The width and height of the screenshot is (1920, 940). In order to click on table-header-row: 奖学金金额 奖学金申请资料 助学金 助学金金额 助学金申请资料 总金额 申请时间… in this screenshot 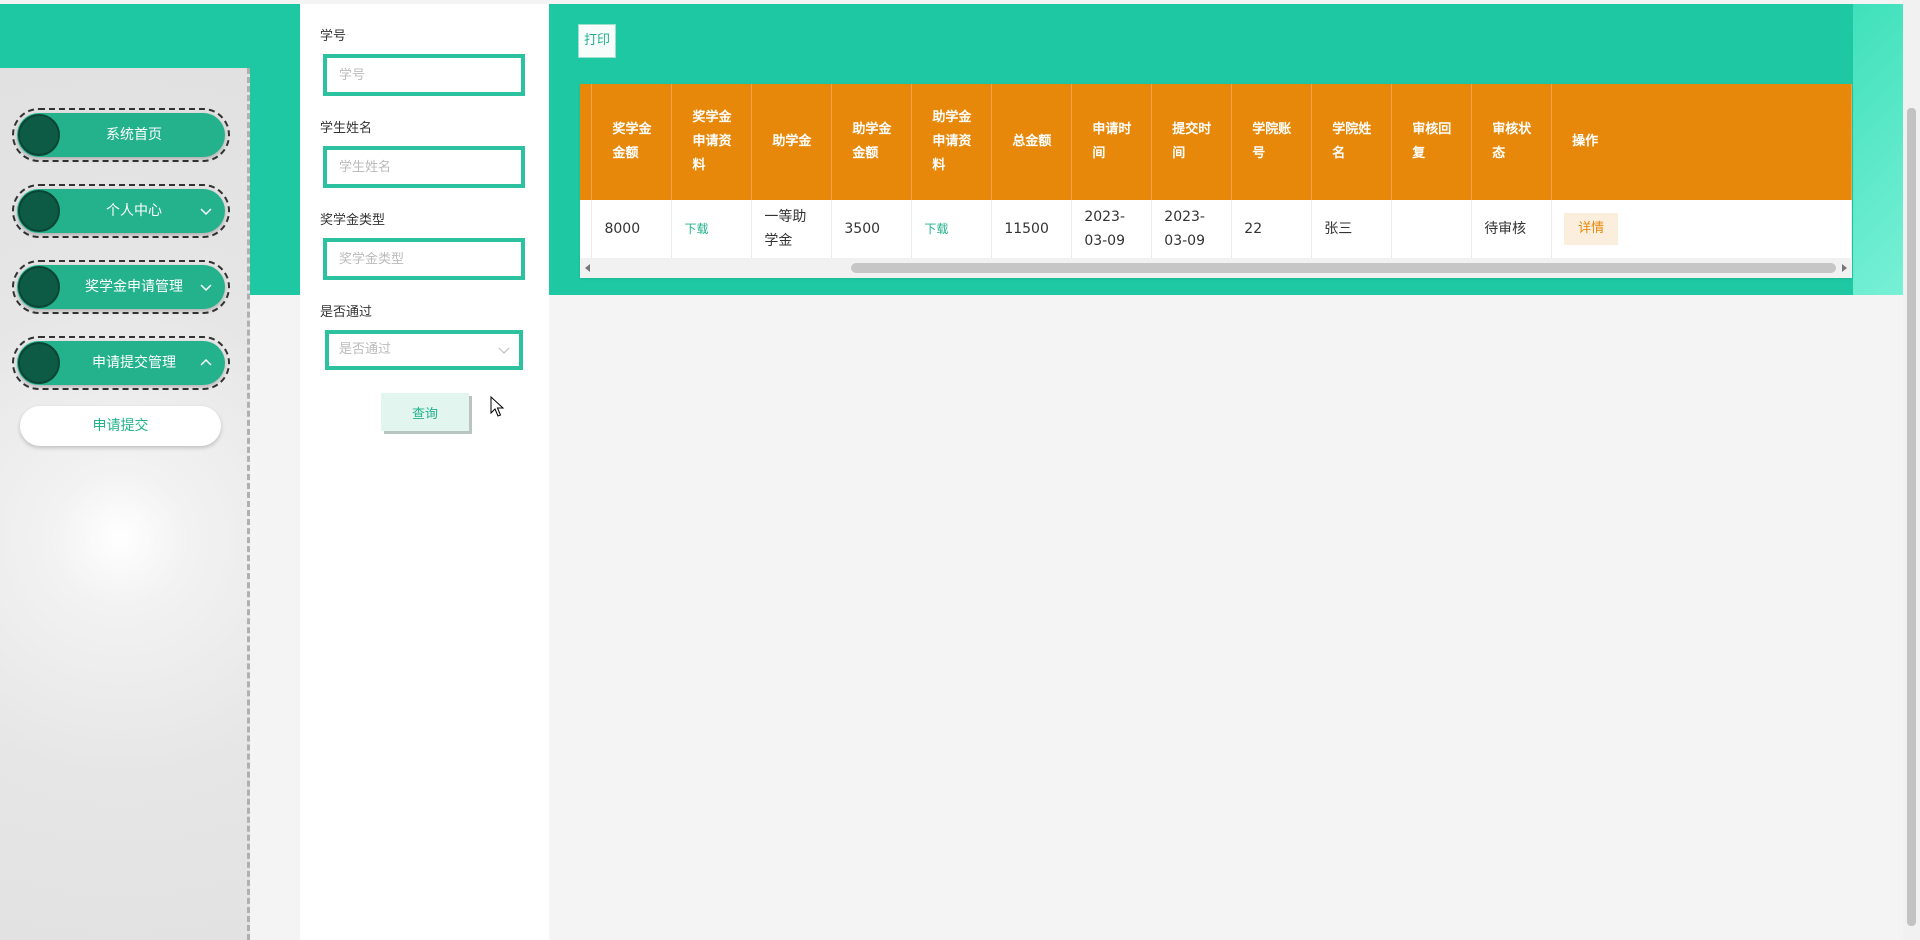, I will do `click(1216, 142)`.